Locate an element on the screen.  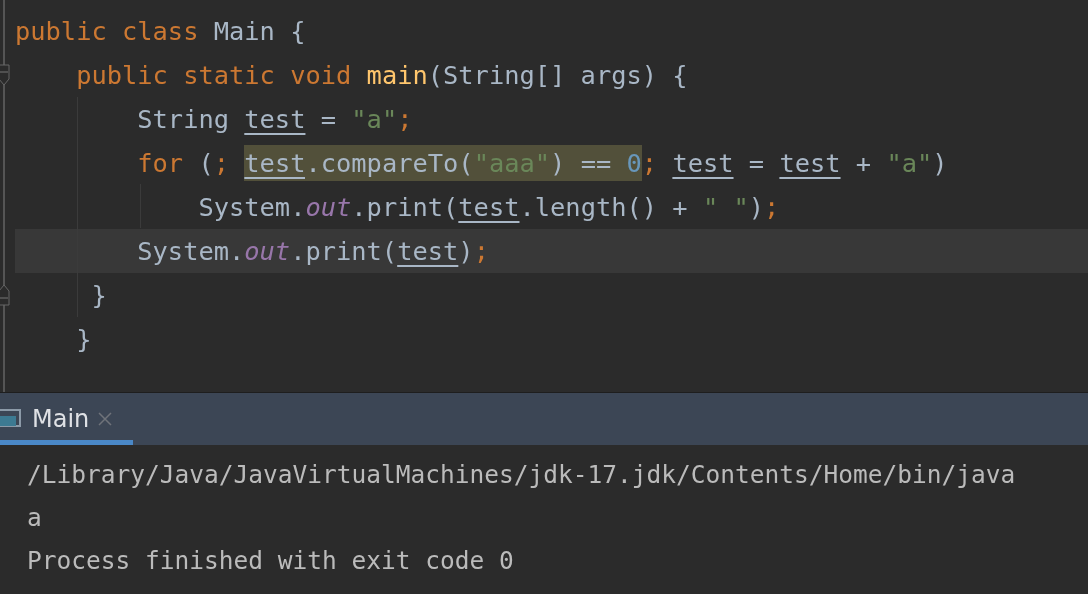
console-output-line: Process finished with exit code 0 is located at coordinates (271, 561).